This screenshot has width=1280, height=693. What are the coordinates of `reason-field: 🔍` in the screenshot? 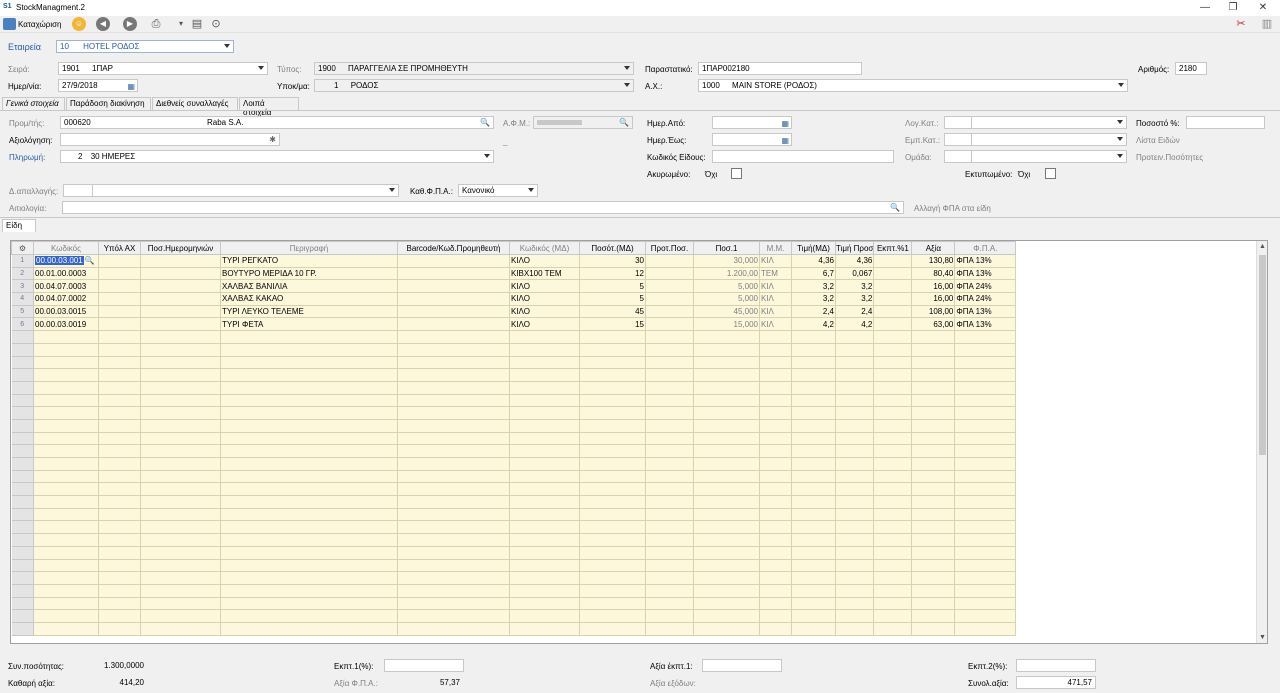 It's located at (483, 207).